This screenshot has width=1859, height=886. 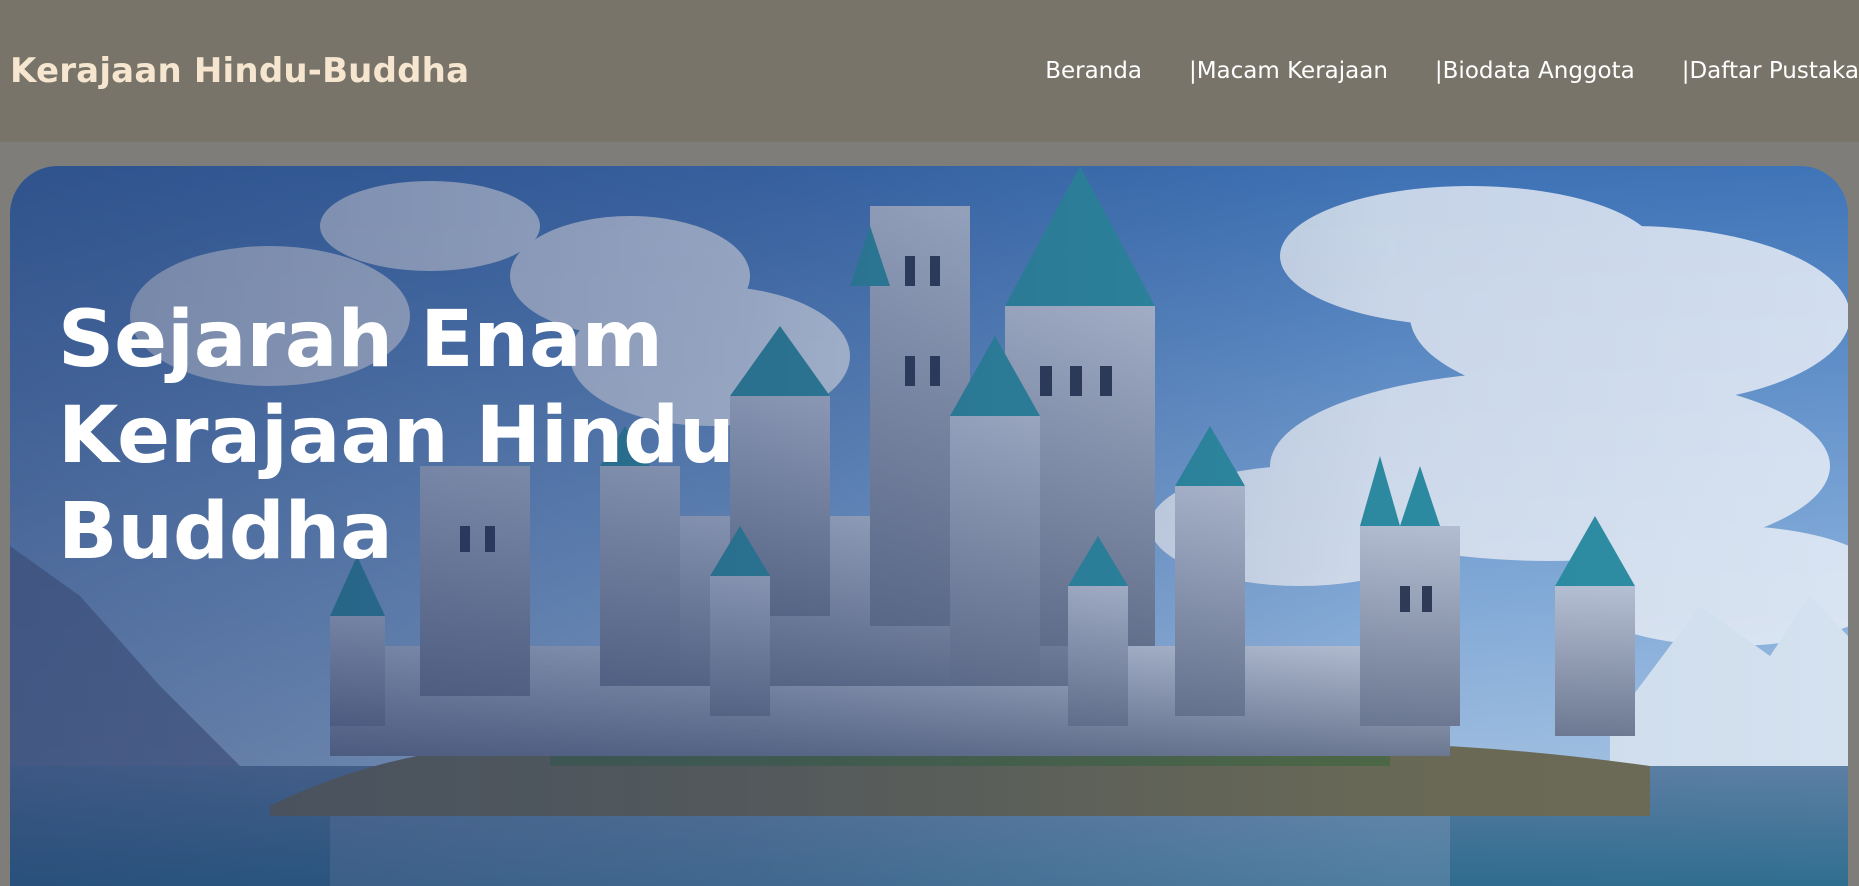 What do you see at coordinates (396, 436) in the screenshot?
I see `hero-title: Sejarah Enam Kerajaan Hindu Buddha` at bounding box center [396, 436].